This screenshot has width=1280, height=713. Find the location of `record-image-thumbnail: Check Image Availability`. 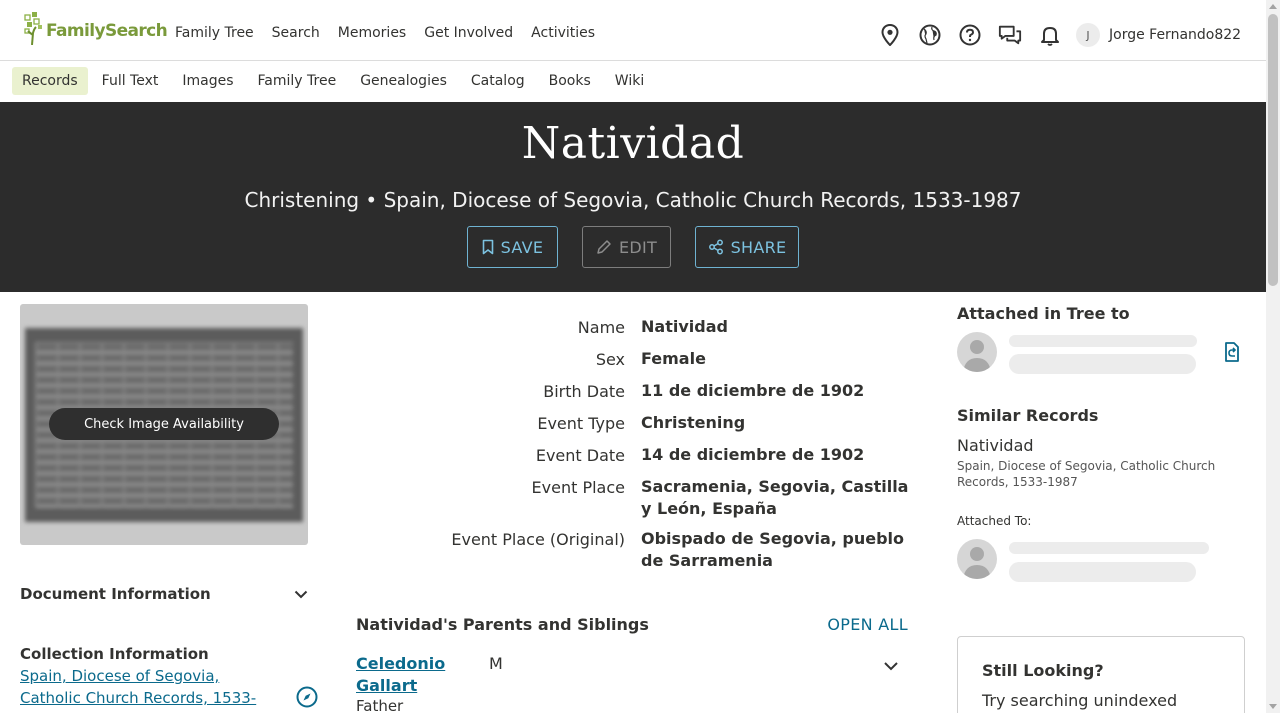

record-image-thumbnail: Check Image Availability is located at coordinates (164, 424).